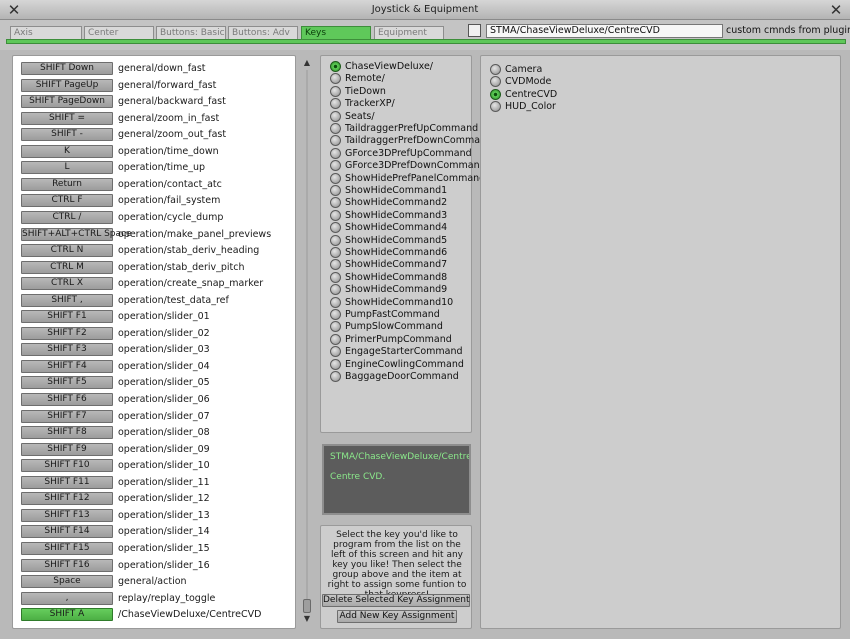 This screenshot has height=639, width=850. What do you see at coordinates (67, 333) in the screenshot?
I see `key-binding-button: SHIFT F2` at bounding box center [67, 333].